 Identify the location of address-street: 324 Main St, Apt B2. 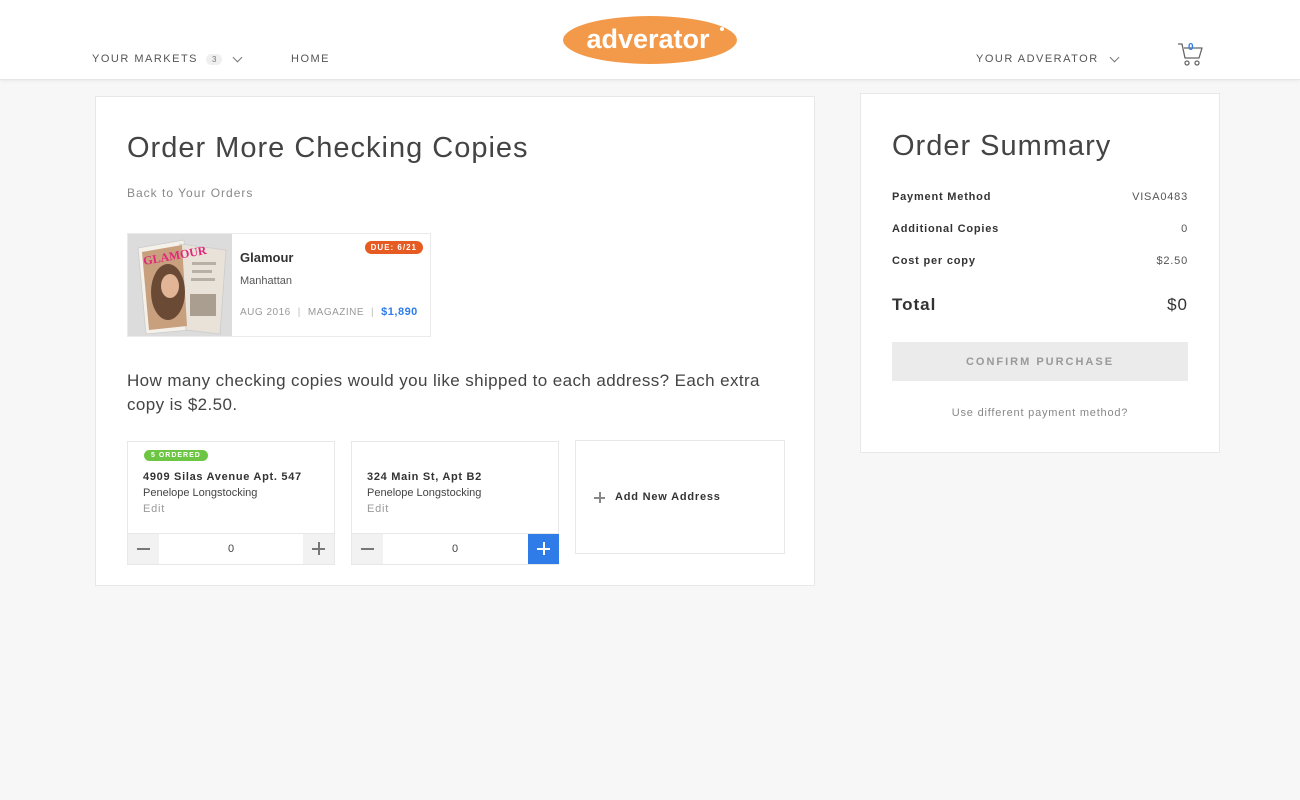
(424, 477).